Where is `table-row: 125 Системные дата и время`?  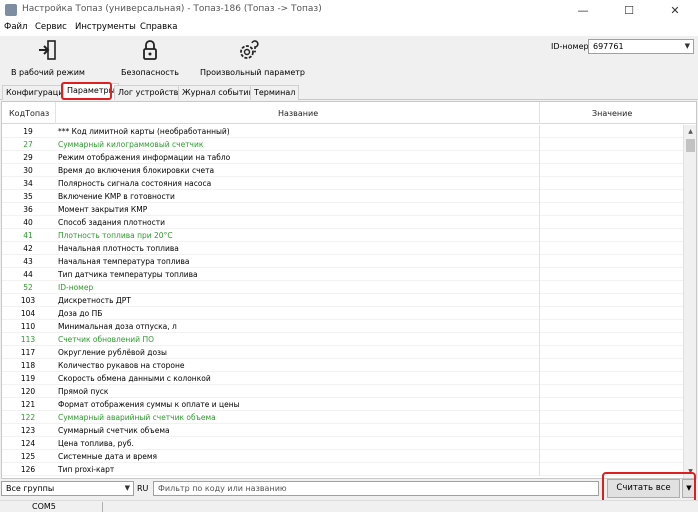
table-row: 125 Системные дата и время is located at coordinates (342, 456).